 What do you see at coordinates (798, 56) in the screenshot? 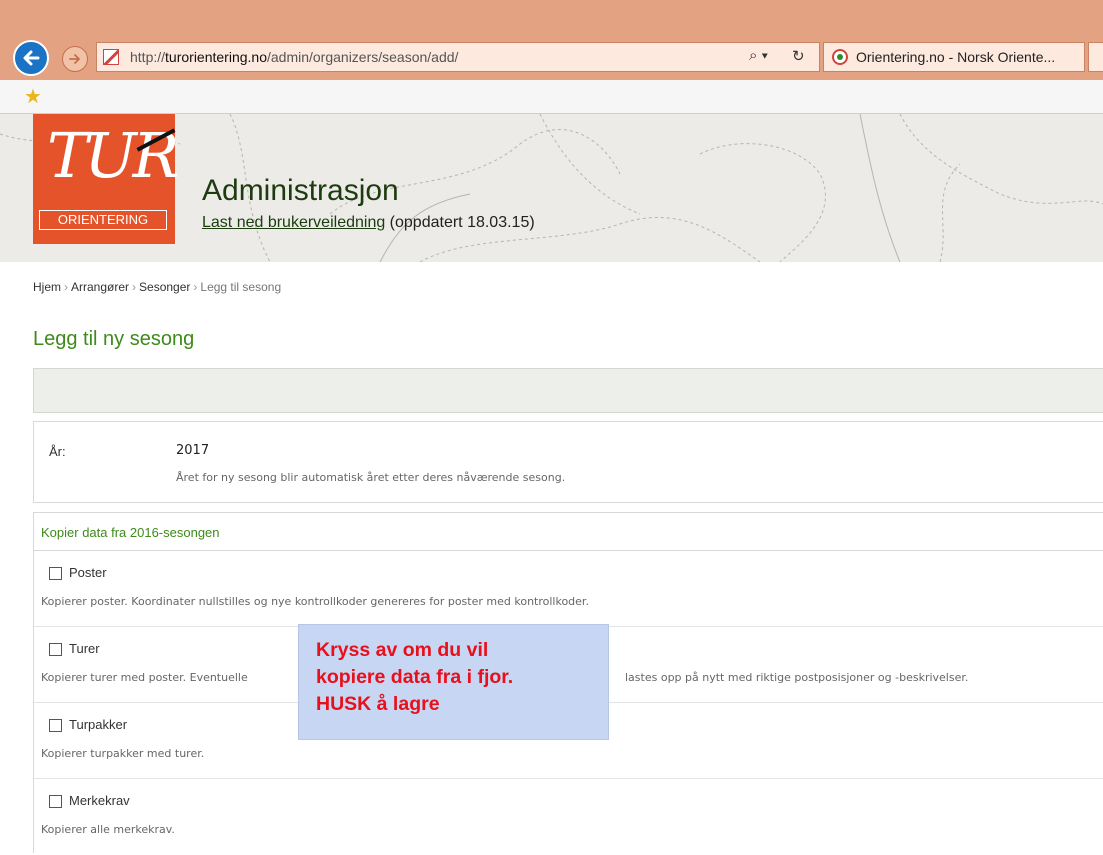
I see `refresh-icon: ↻` at bounding box center [798, 56].